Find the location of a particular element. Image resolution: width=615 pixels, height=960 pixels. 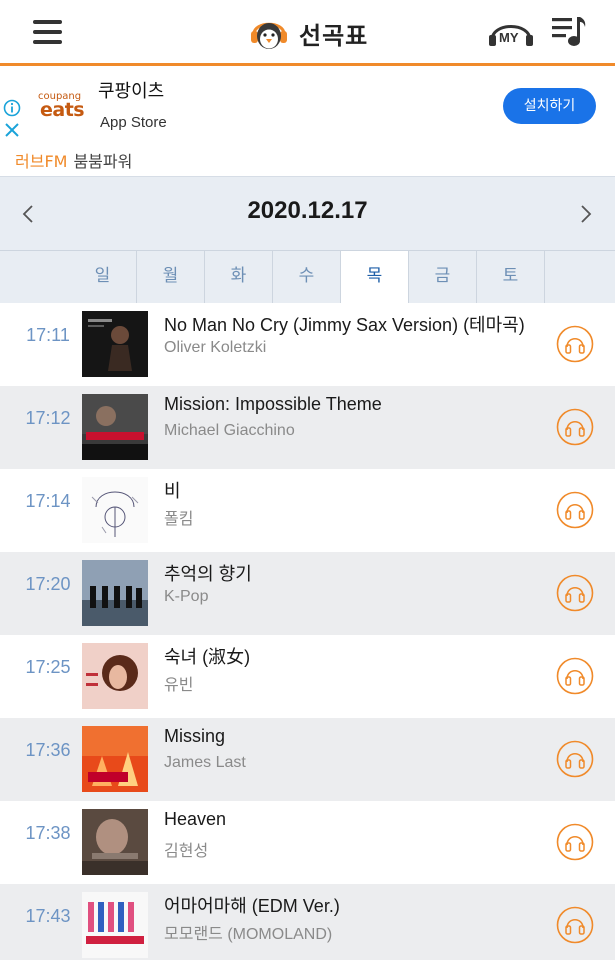

song-artist: James Last is located at coordinates (205, 762).